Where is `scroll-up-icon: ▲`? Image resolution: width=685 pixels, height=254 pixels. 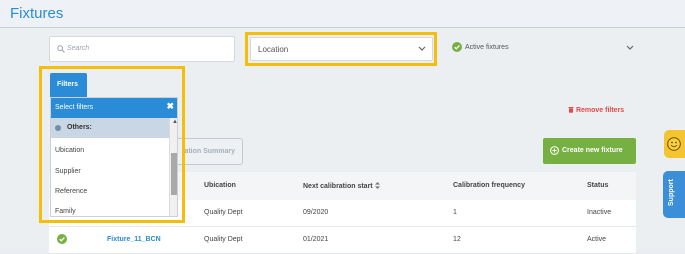
scroll-up-icon: ▲ is located at coordinates (174, 122).